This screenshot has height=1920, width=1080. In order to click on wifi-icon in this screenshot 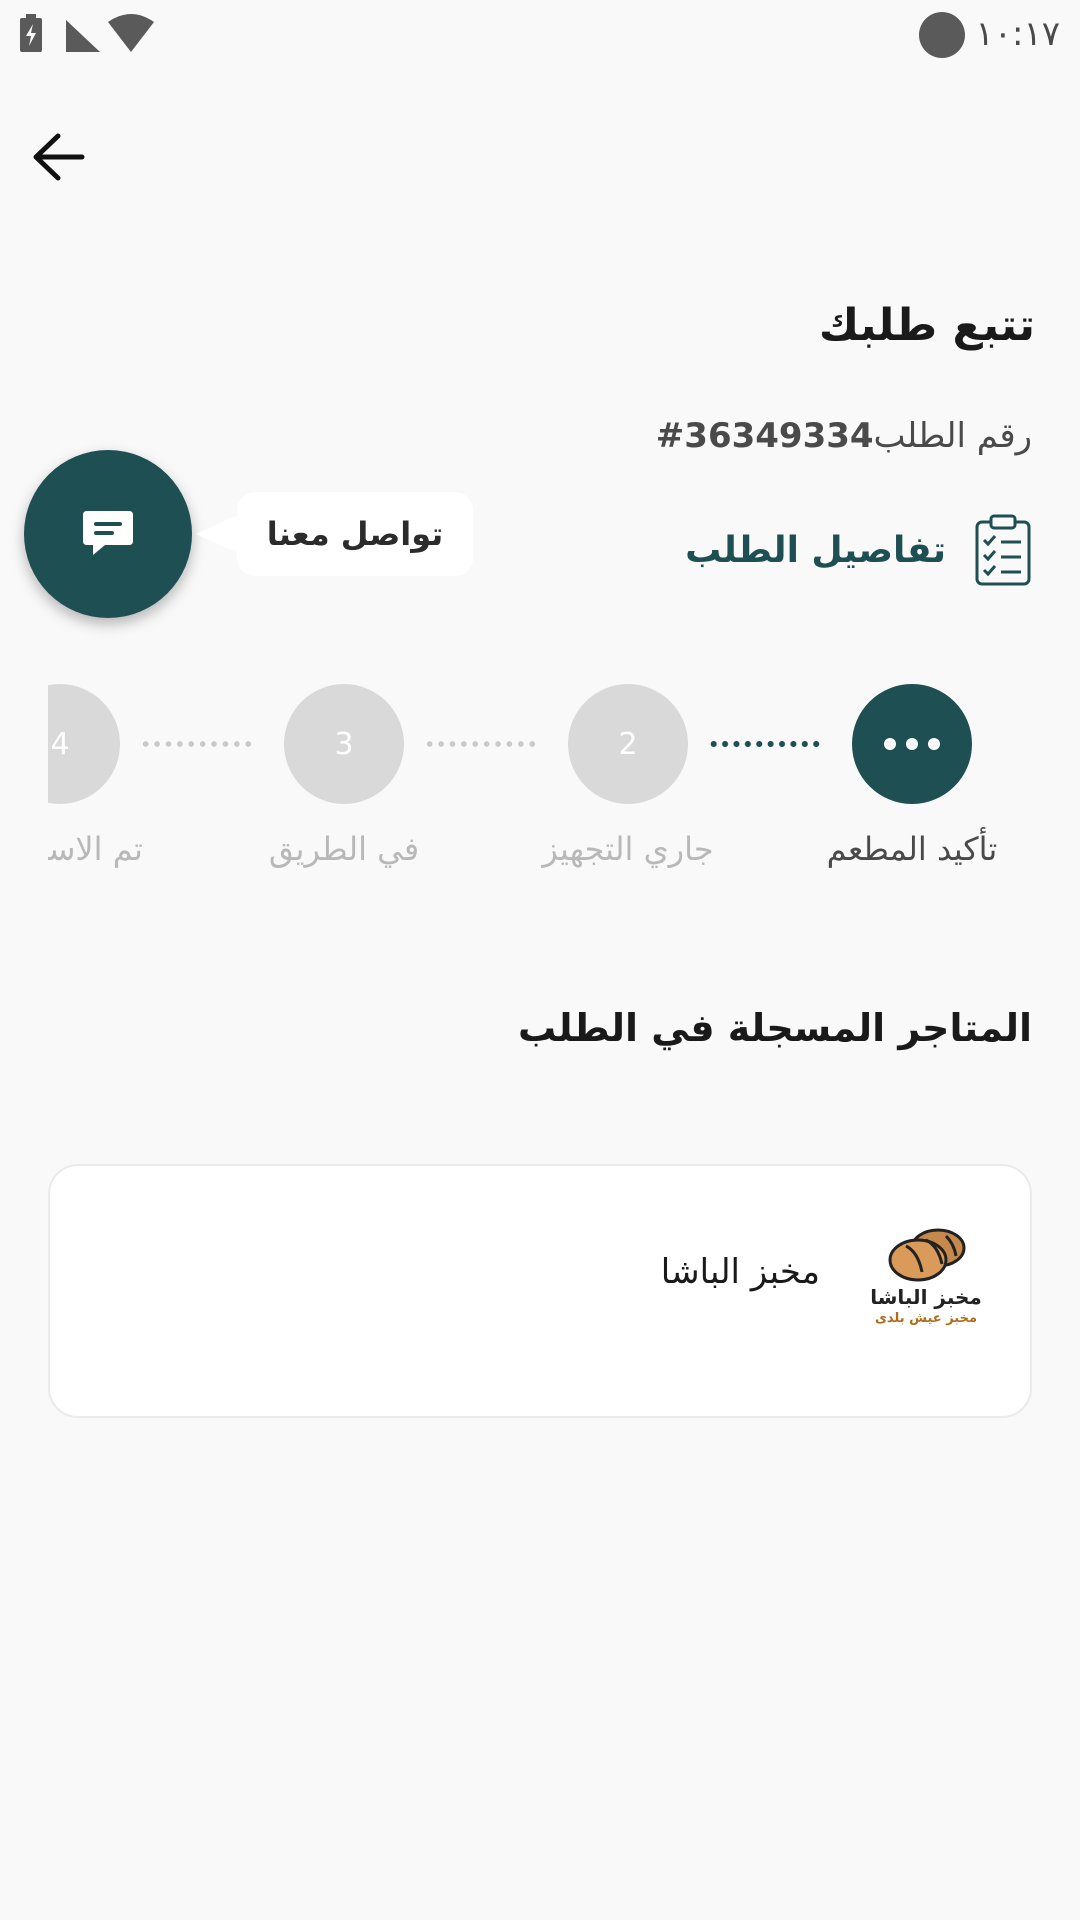, I will do `click(131, 33)`.